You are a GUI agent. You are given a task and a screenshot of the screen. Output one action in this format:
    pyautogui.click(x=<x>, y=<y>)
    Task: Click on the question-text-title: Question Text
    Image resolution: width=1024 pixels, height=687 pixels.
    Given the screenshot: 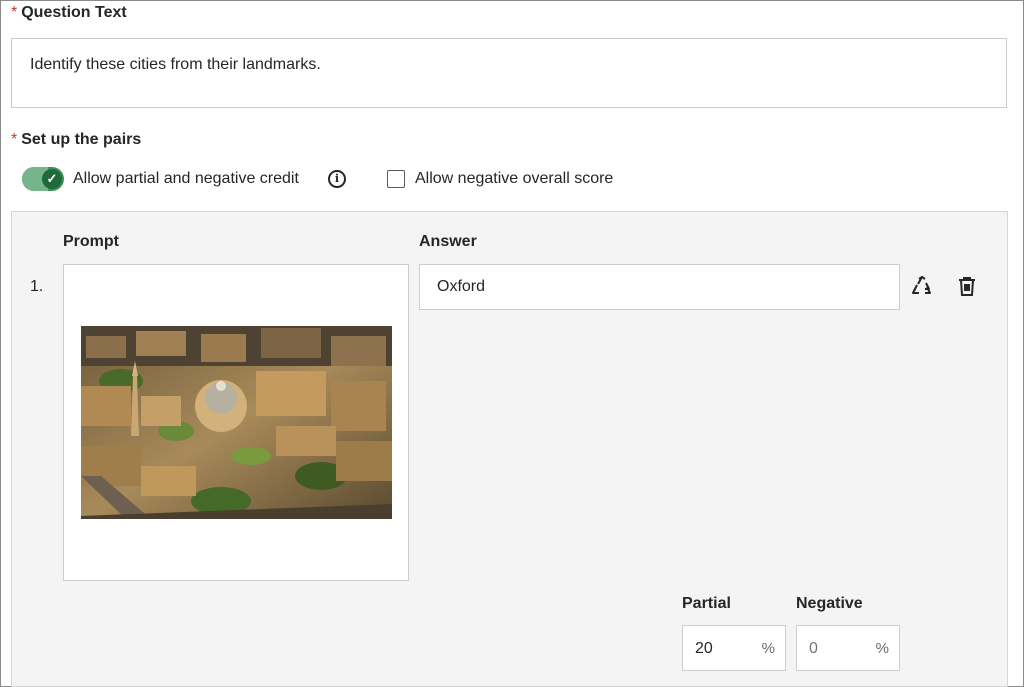 What is the action you would take?
    pyautogui.click(x=74, y=12)
    